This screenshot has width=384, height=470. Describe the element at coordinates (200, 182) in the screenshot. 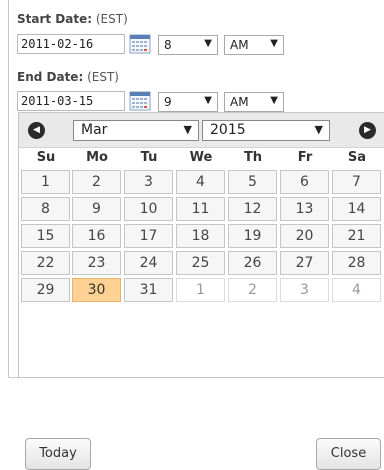

I see `day-cell: 4` at that location.